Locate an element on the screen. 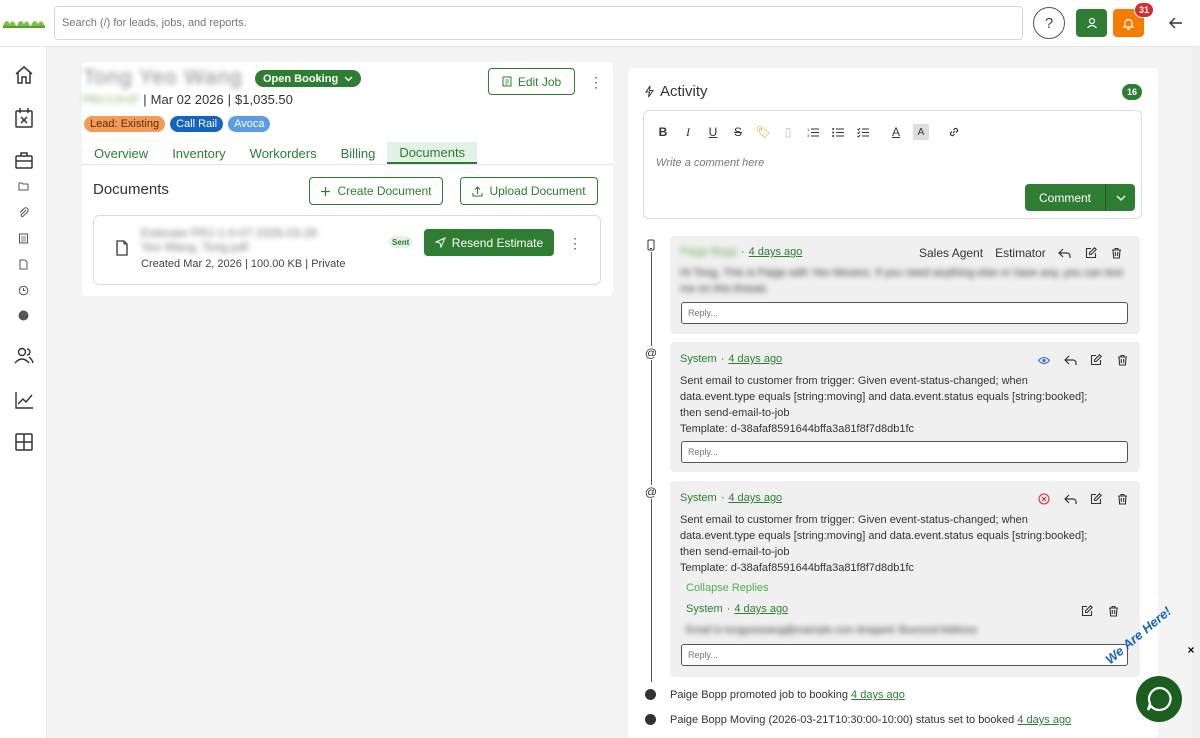  sidebar-item-list is located at coordinates (23, 238).